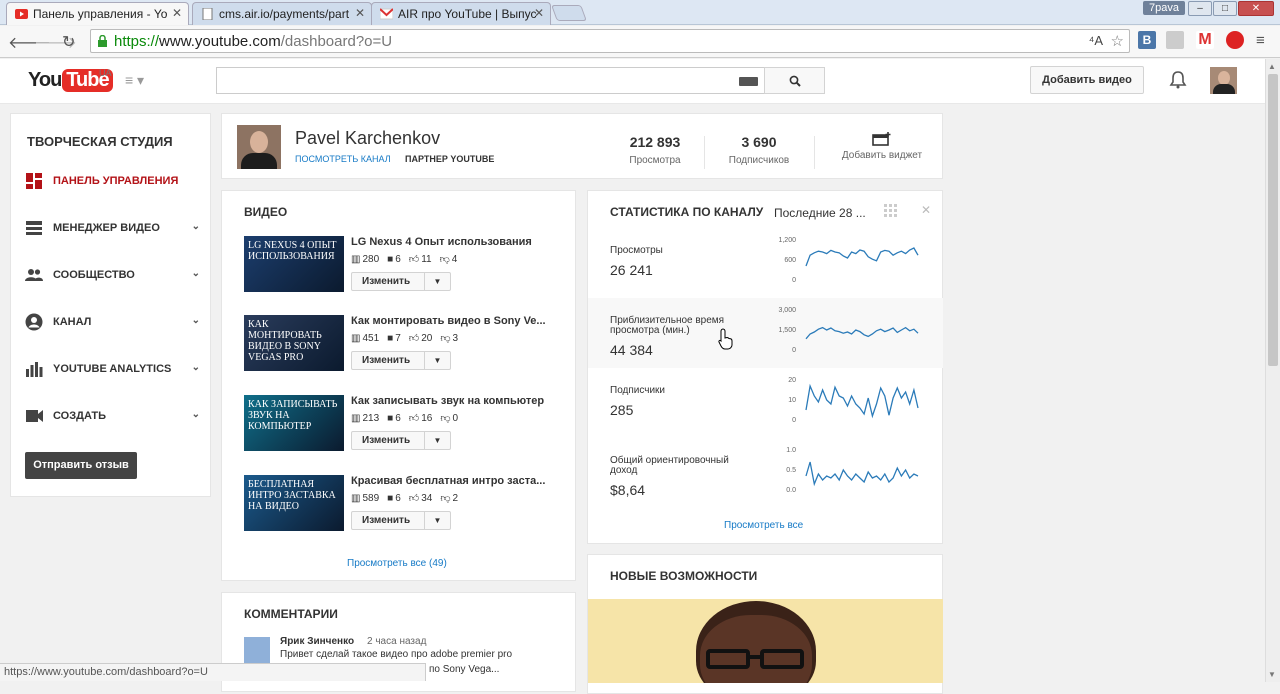 The width and height of the screenshot is (1280, 694). I want to click on edit-label: Изменить, so click(386, 520).